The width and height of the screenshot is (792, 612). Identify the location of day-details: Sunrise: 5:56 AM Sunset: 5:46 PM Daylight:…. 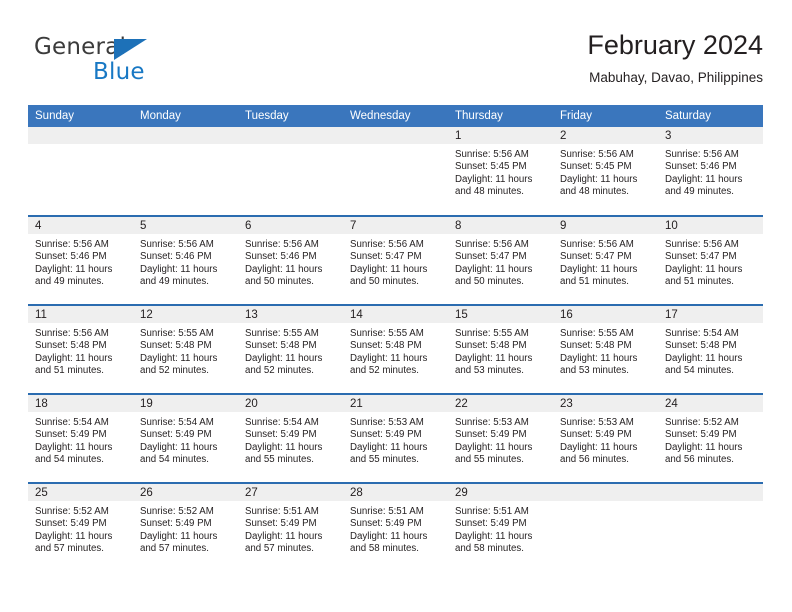
(80, 261).